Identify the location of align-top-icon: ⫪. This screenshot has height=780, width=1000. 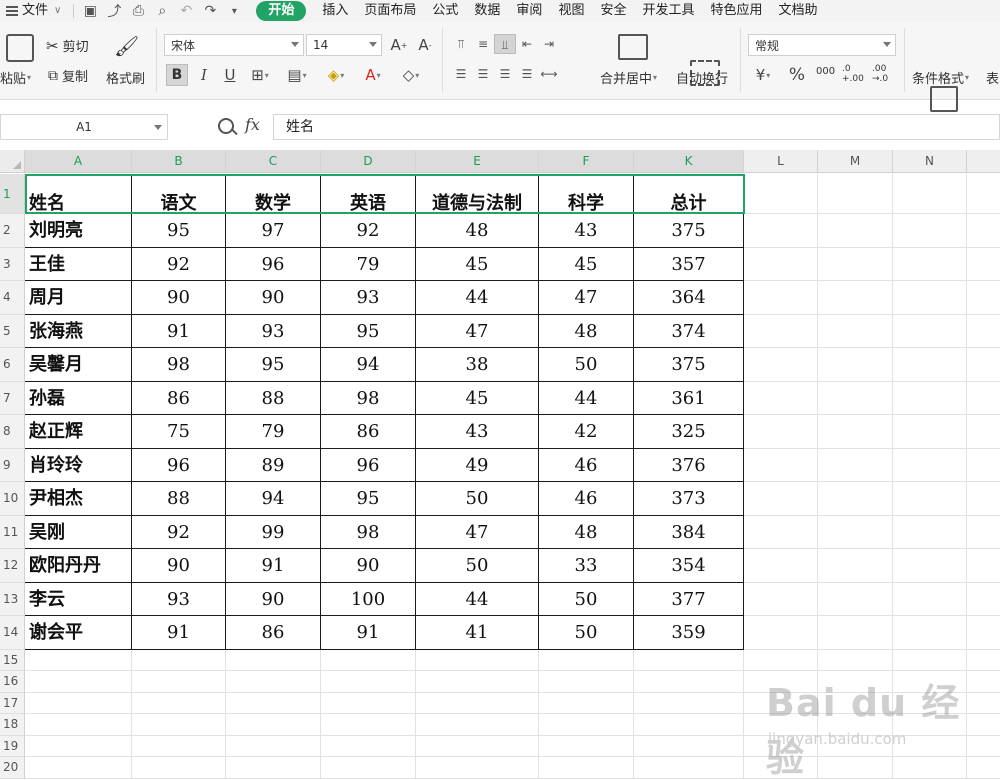
(461, 44).